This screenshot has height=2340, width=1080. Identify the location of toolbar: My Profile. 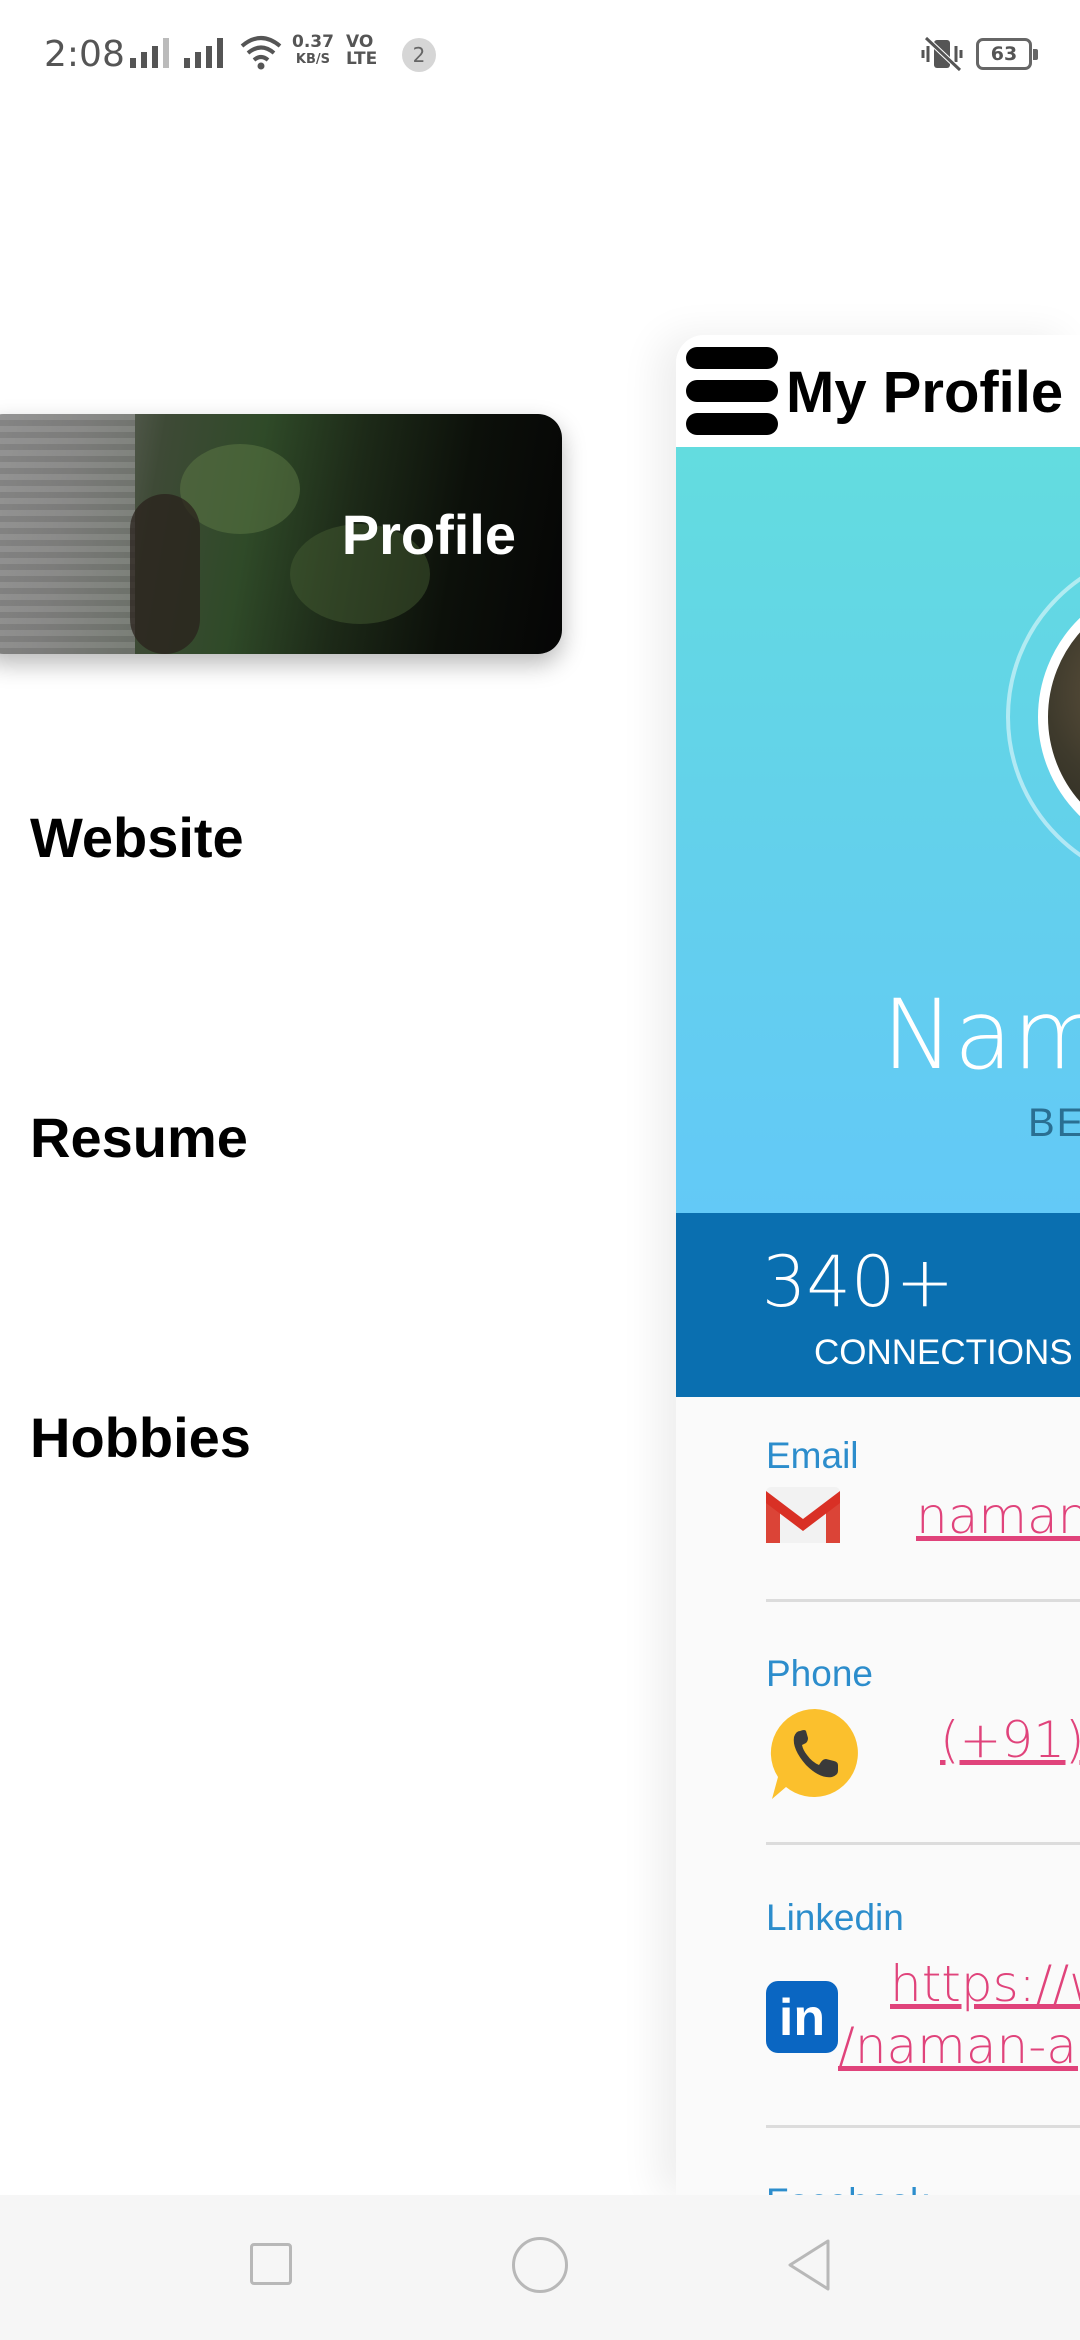
(878, 391).